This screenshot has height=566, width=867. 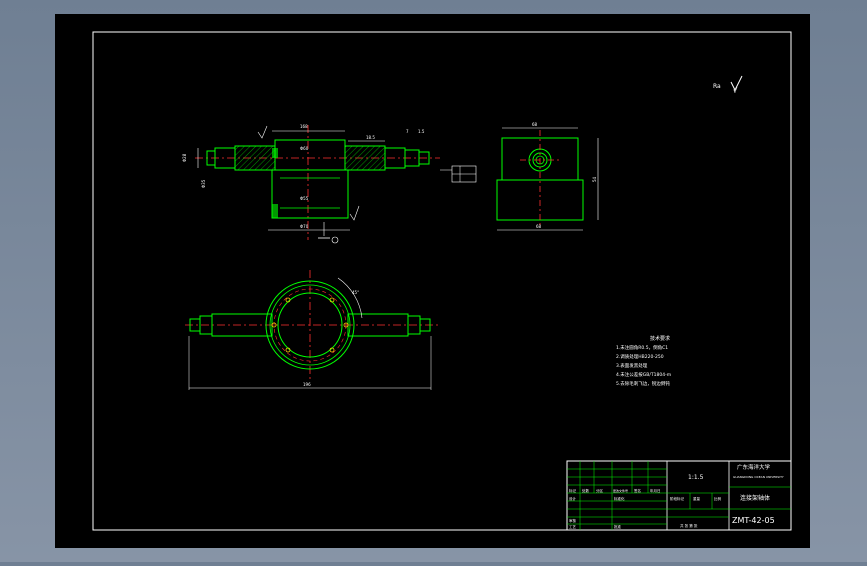 What do you see at coordinates (203, 183) in the screenshot?
I see `dim-front-d2: Φ35` at bounding box center [203, 183].